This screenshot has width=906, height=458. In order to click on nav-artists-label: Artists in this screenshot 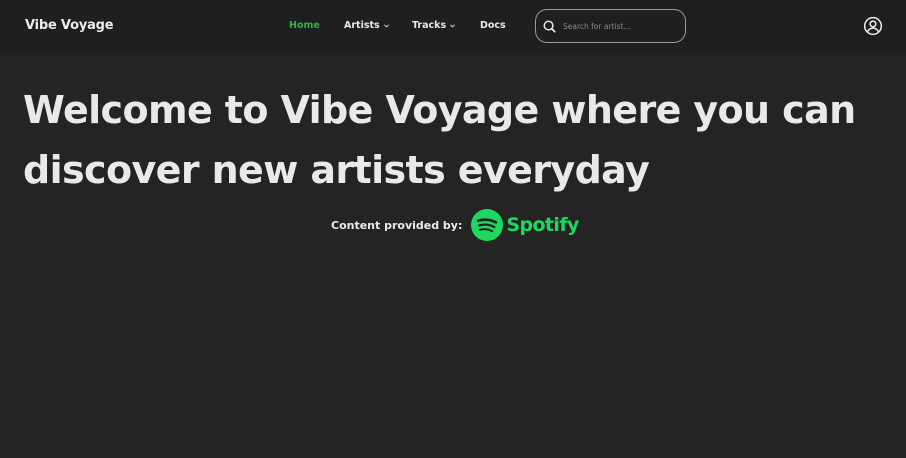, I will do `click(362, 25)`.